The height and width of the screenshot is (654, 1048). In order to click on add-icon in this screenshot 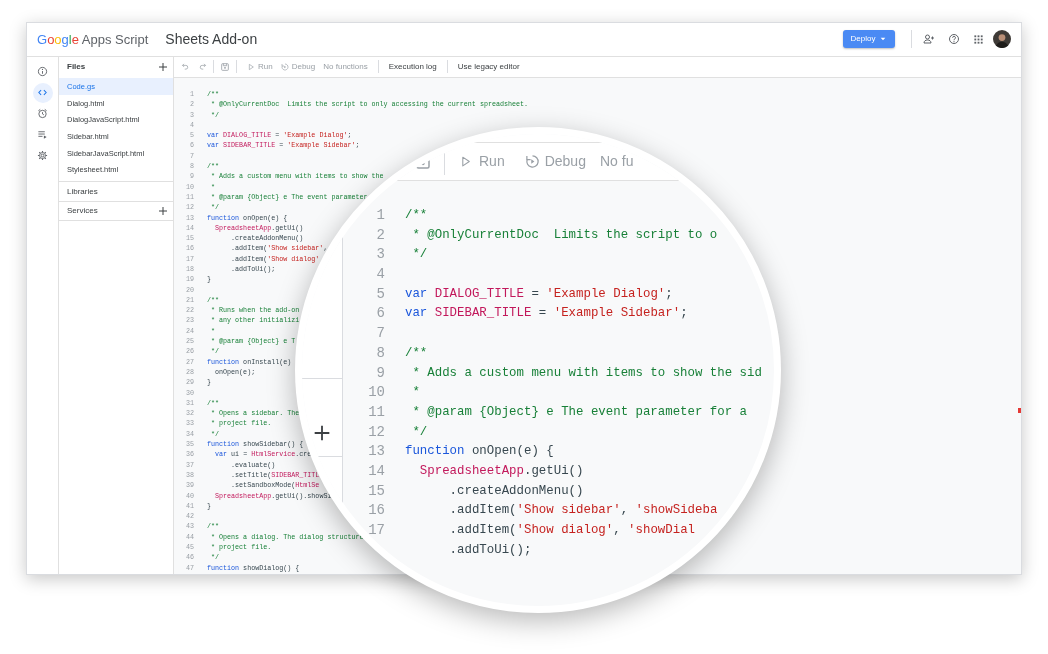, I will do `click(163, 211)`.